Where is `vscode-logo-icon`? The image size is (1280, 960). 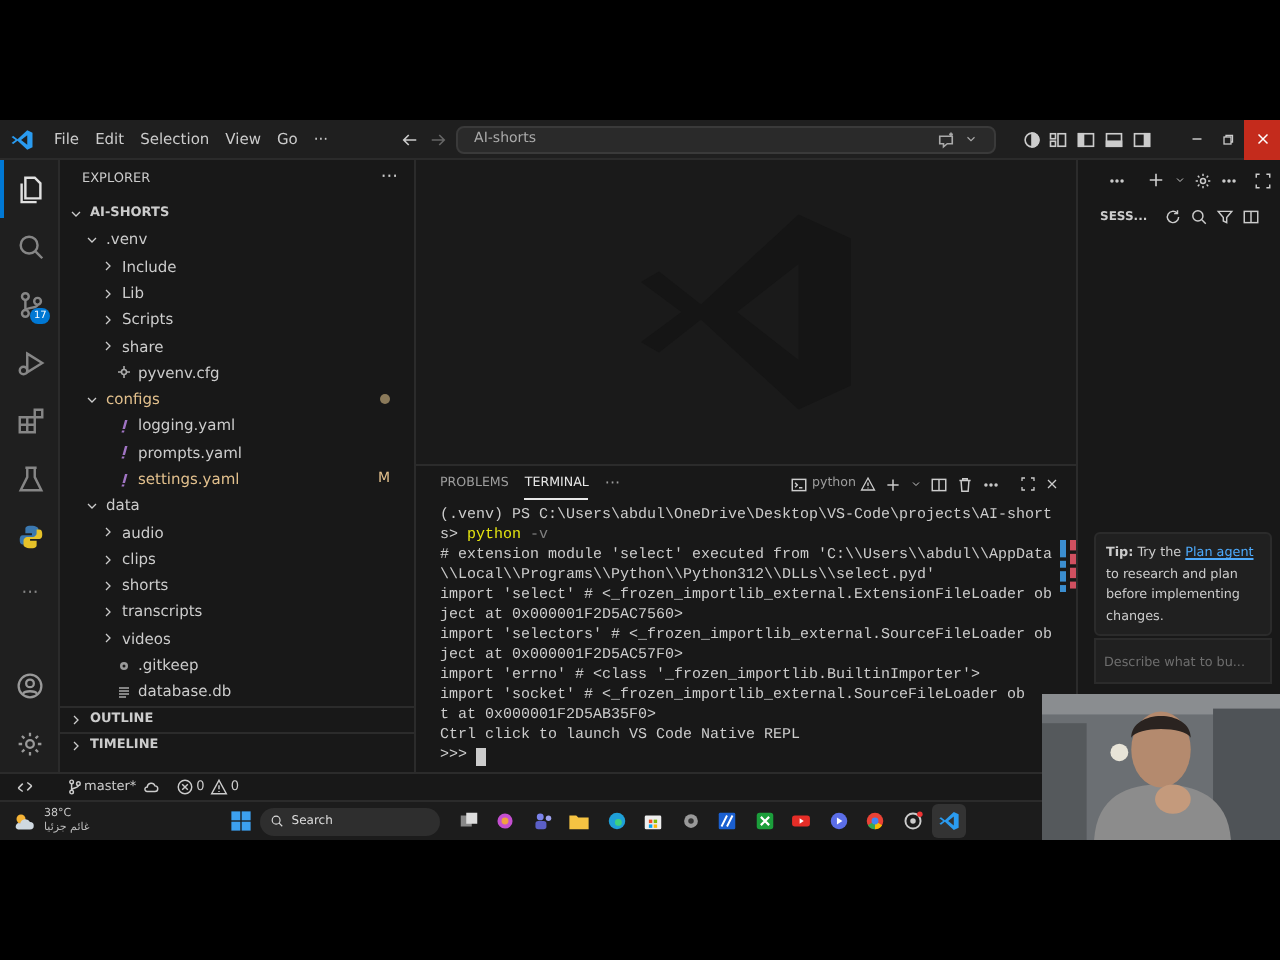
vscode-logo-icon is located at coordinates (22, 139).